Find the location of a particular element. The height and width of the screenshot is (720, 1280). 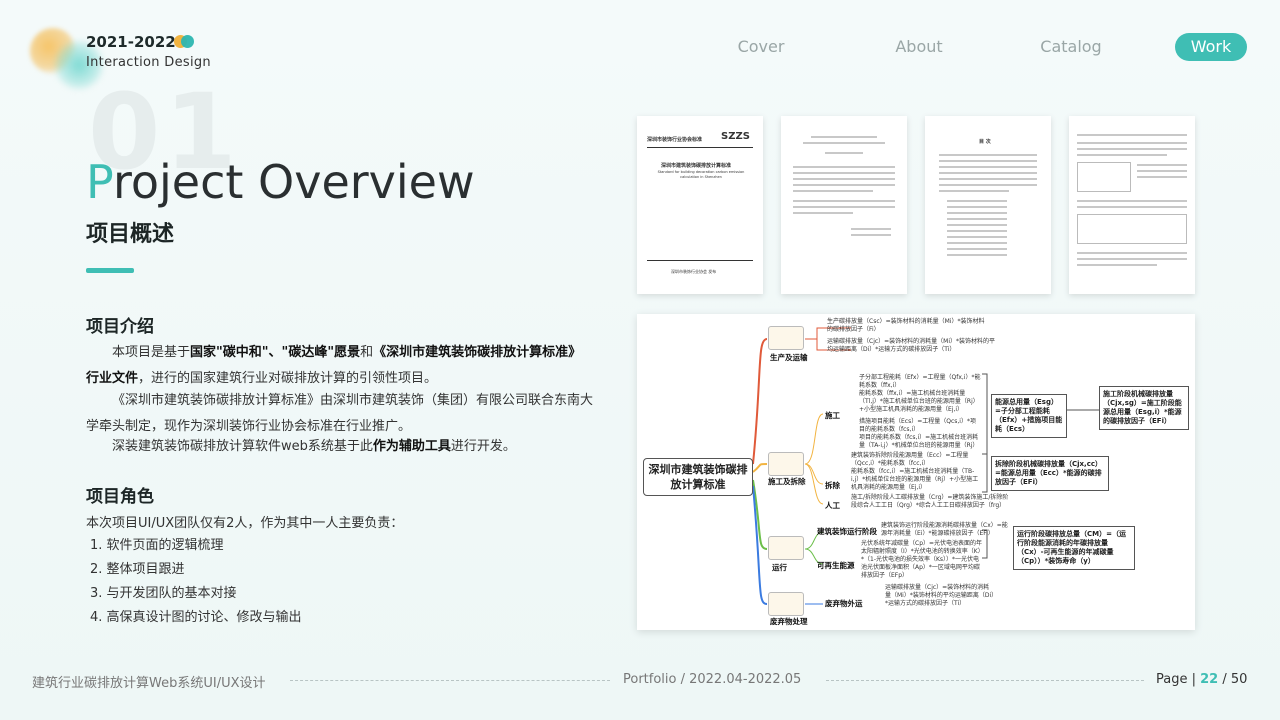

branch-construction: 施工及拆除 is located at coordinates (787, 481).